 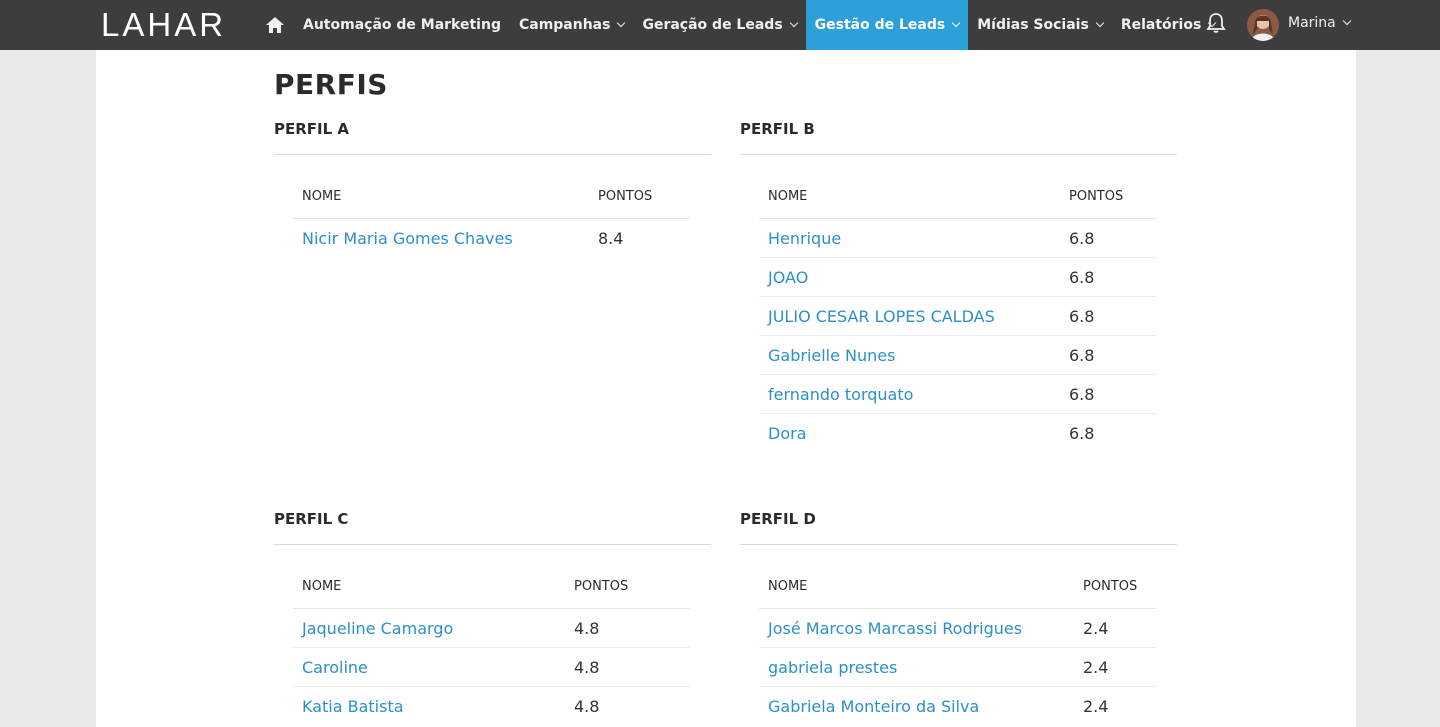 I want to click on nav-midias-sociais: Mídias Sociais, so click(x=1040, y=25).